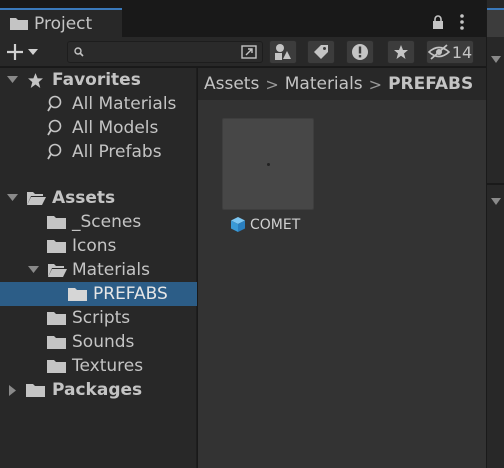 This screenshot has width=504, height=468. Describe the element at coordinates (111, 270) in the screenshot. I see `tree-label: Materials` at that location.